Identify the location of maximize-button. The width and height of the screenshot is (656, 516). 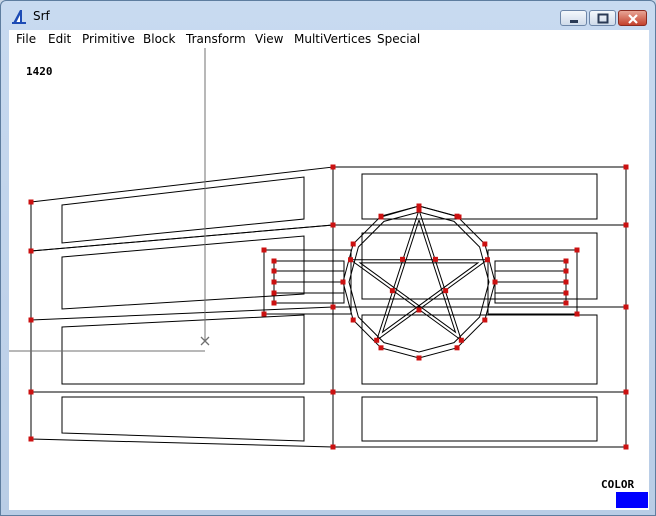
(602, 18).